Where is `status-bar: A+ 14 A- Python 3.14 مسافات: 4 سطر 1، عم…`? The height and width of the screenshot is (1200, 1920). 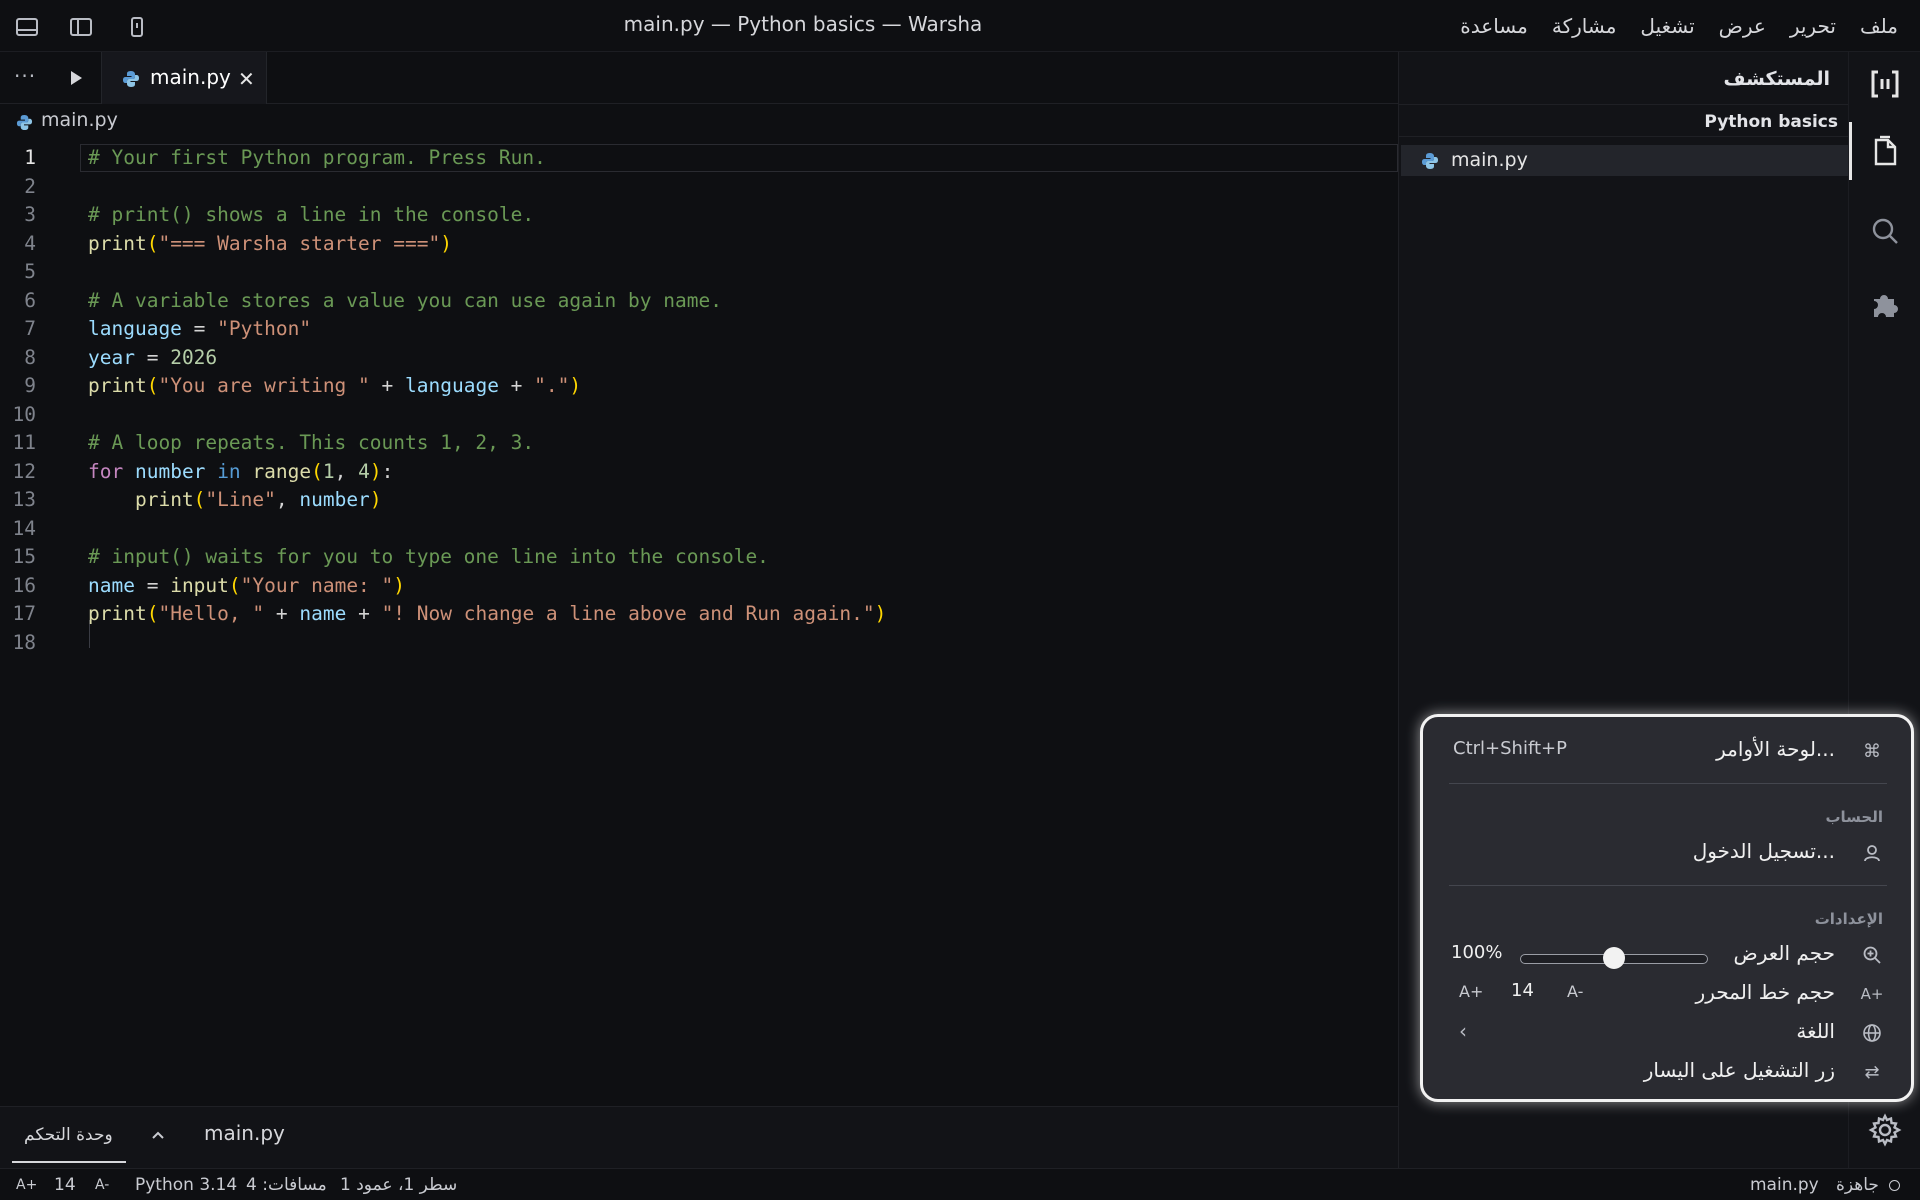 status-bar: A+ 14 A- Python 3.14 مسافات: 4 سطر 1، عم… is located at coordinates (960, 1184).